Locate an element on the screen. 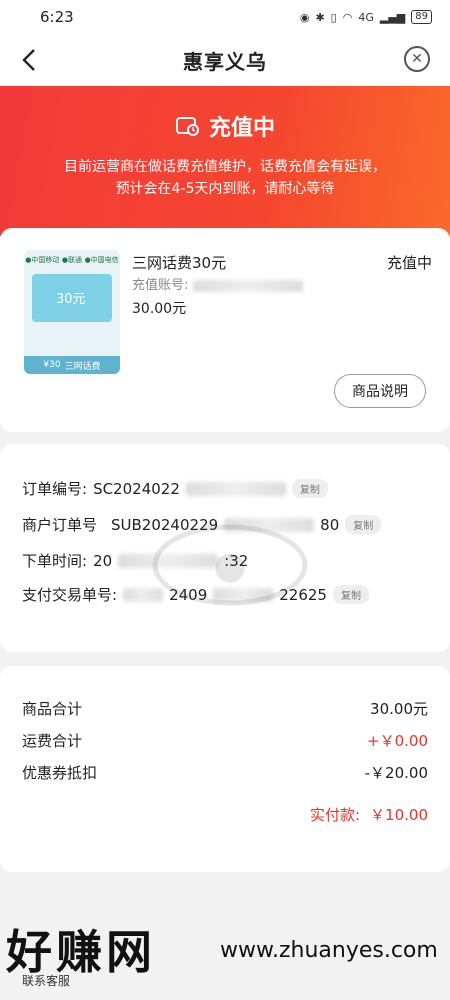 This screenshot has width=450, height=1000. nav-bar: 惠享义乌 ✕ is located at coordinates (225, 60).